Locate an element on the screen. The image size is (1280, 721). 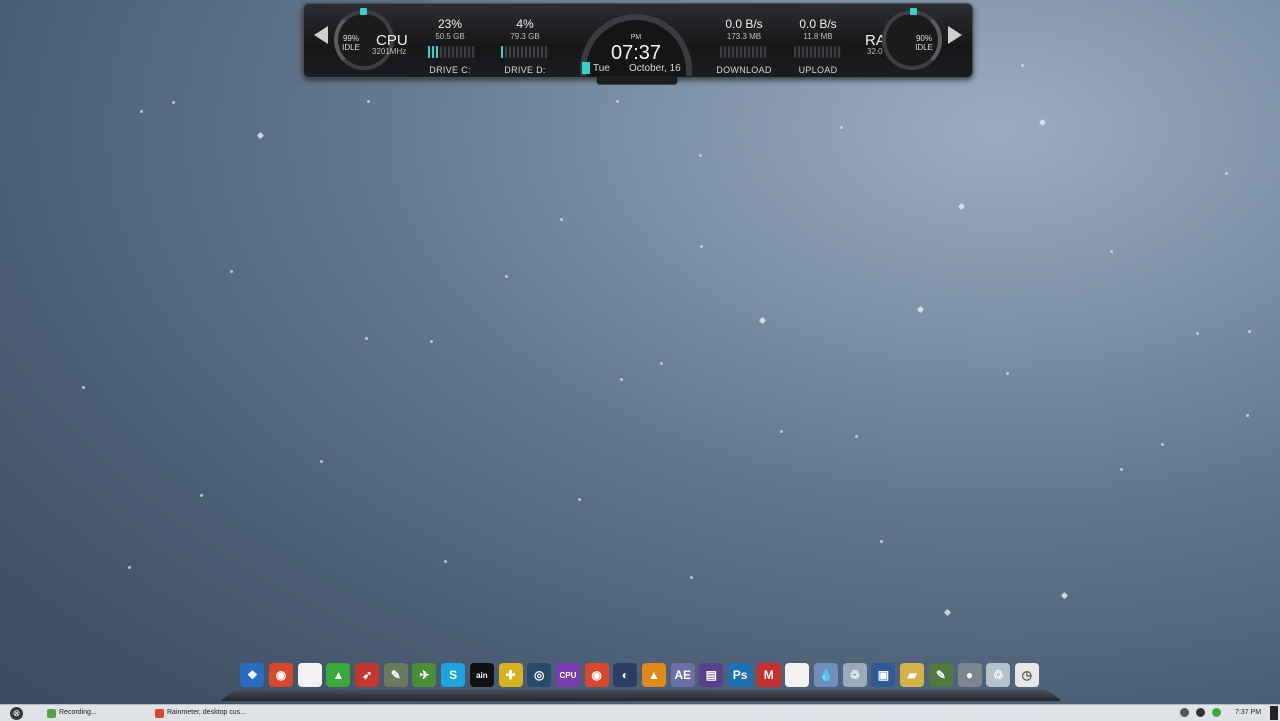
drive-c-label: DRIVE C: is located at coordinates (450, 70).